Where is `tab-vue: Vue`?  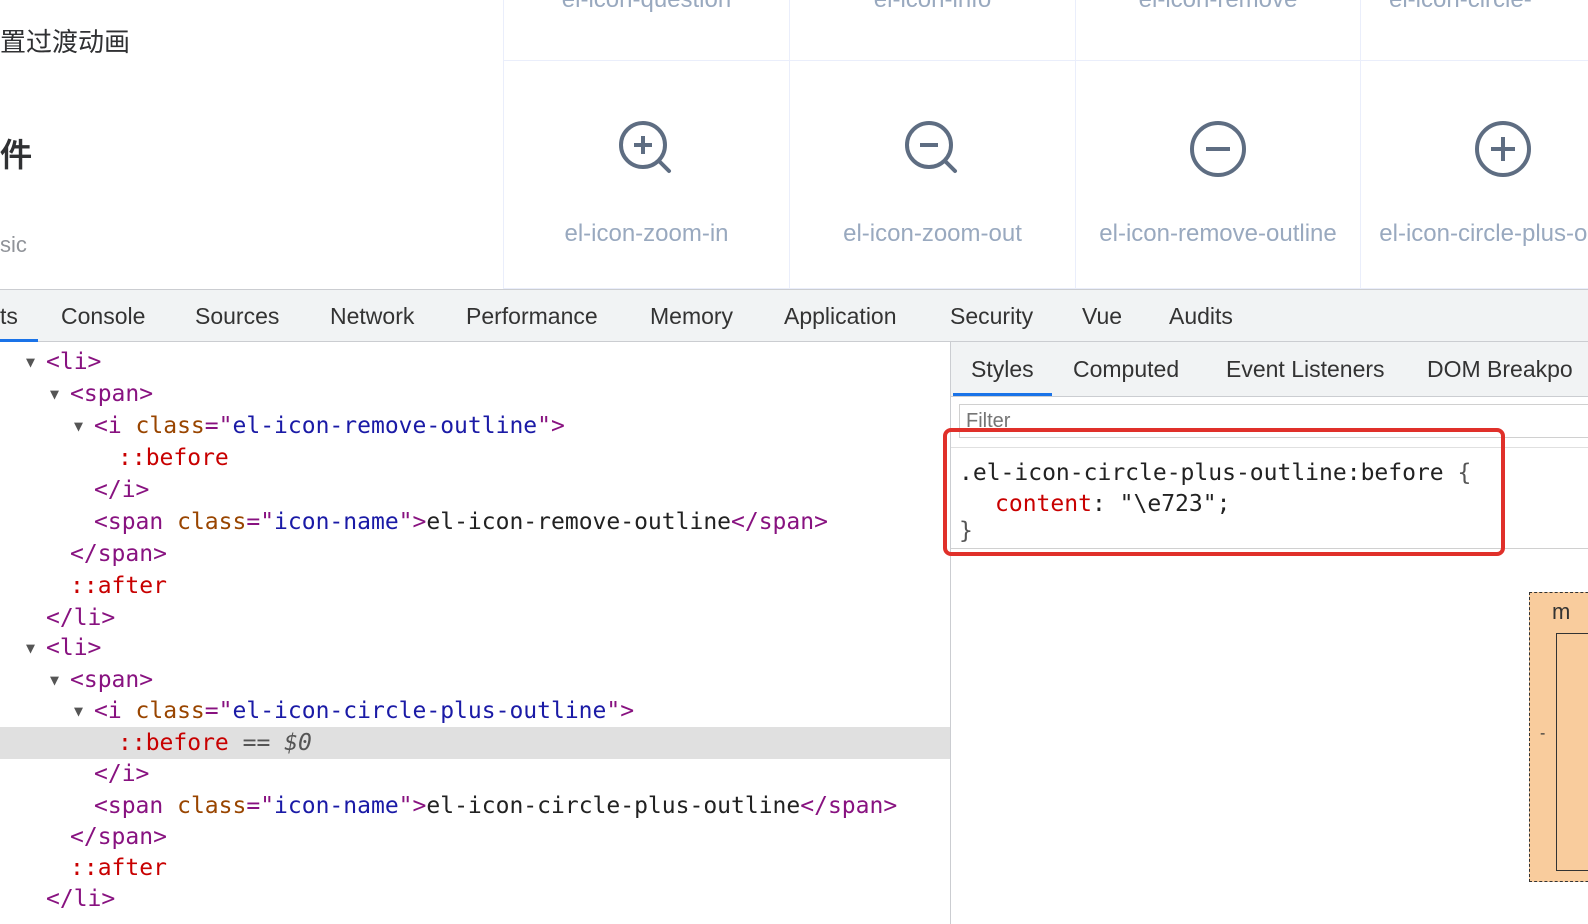 tab-vue: Vue is located at coordinates (1102, 316).